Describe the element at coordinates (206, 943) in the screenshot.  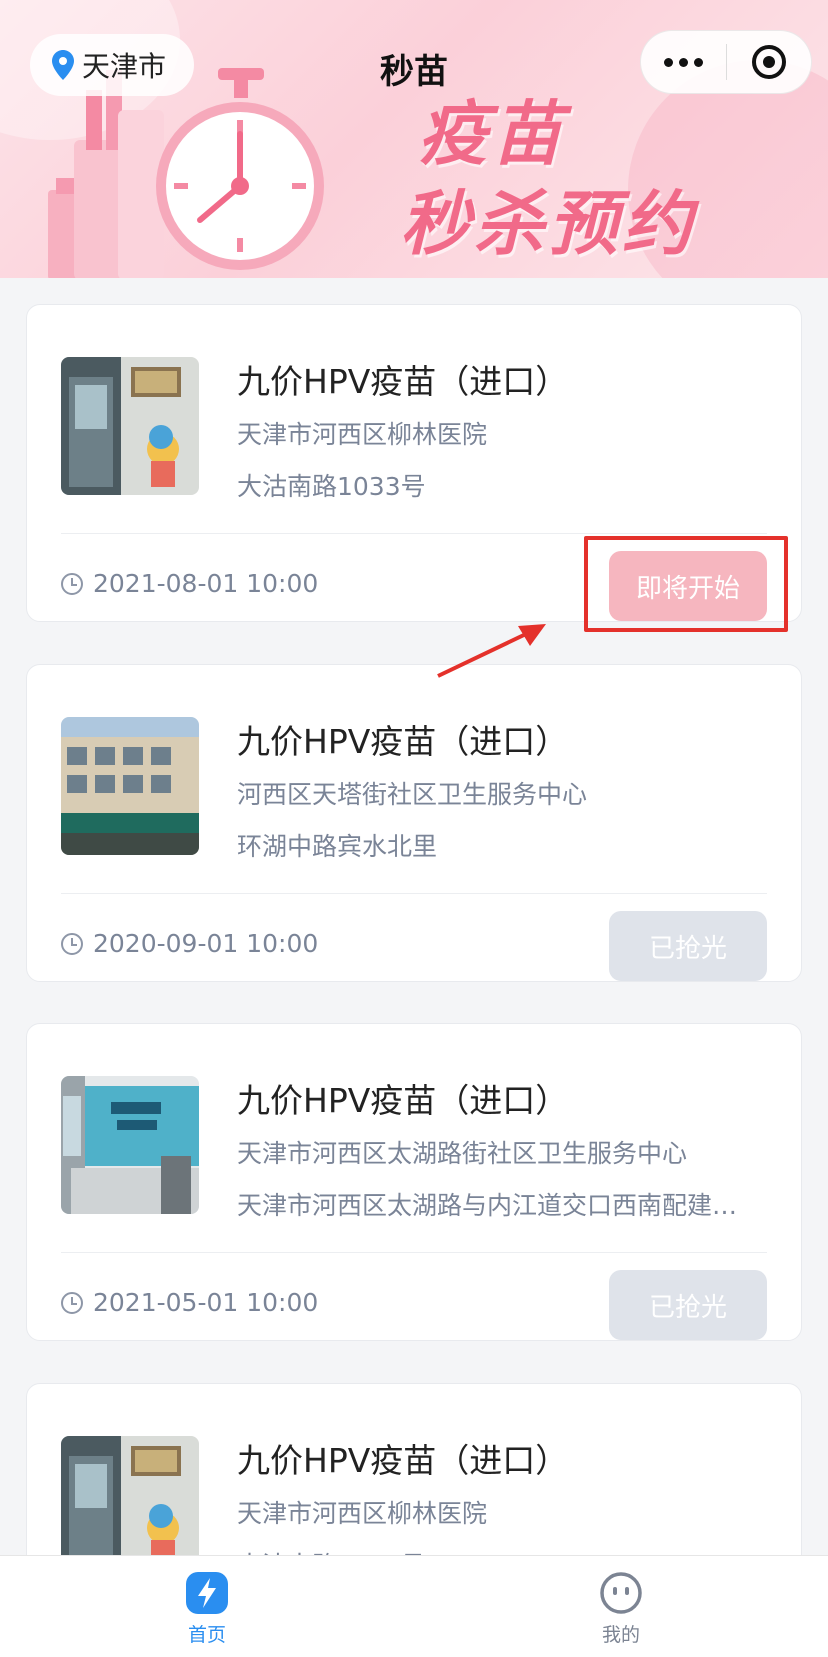
I see `start-time-text: 2020-09-01 10:00` at that location.